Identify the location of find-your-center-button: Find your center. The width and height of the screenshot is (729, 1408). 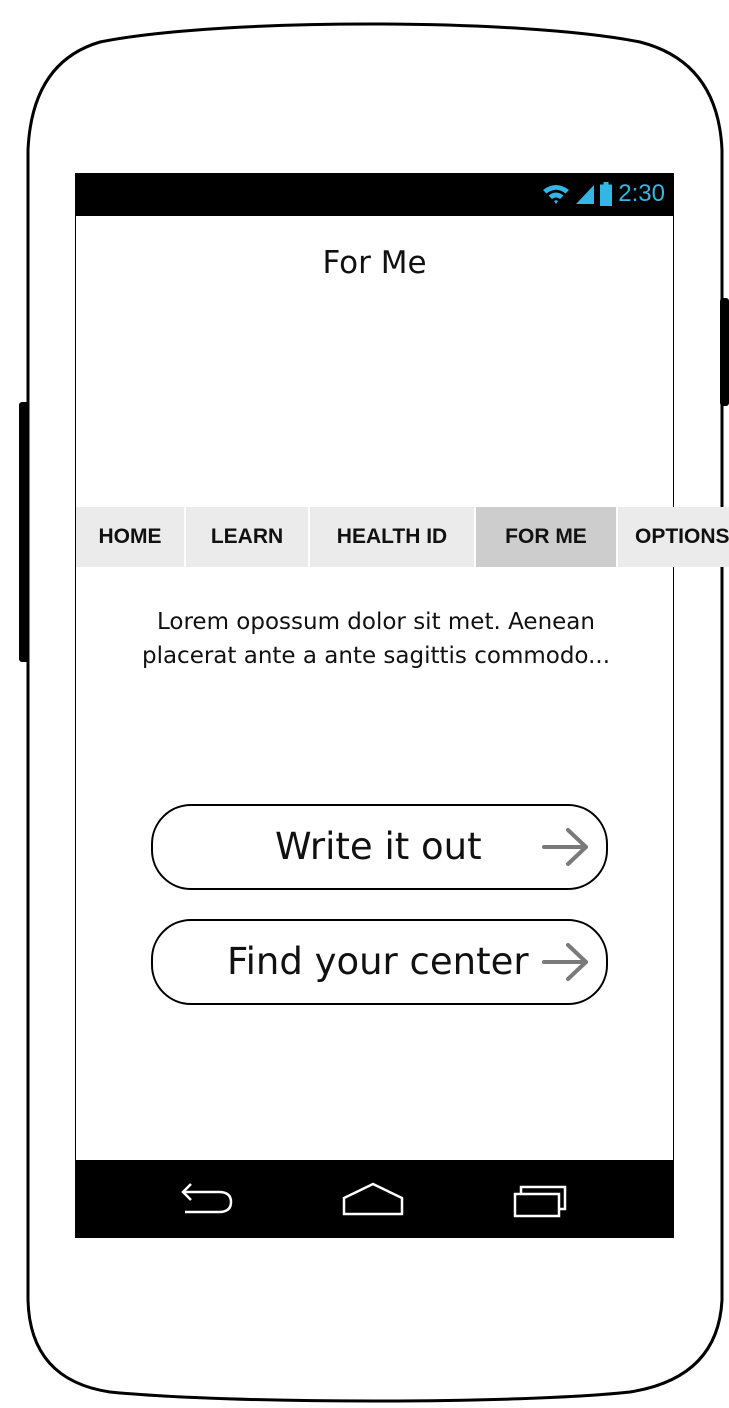
(379, 962).